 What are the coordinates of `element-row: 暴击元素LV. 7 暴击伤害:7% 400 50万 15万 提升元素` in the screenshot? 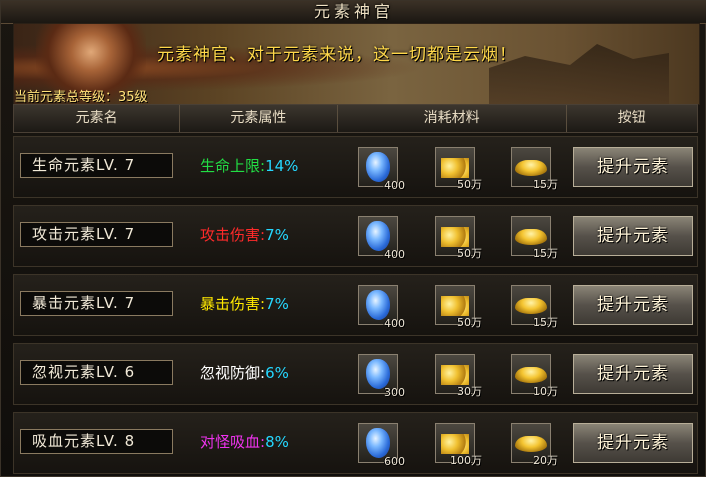 It's located at (355, 305).